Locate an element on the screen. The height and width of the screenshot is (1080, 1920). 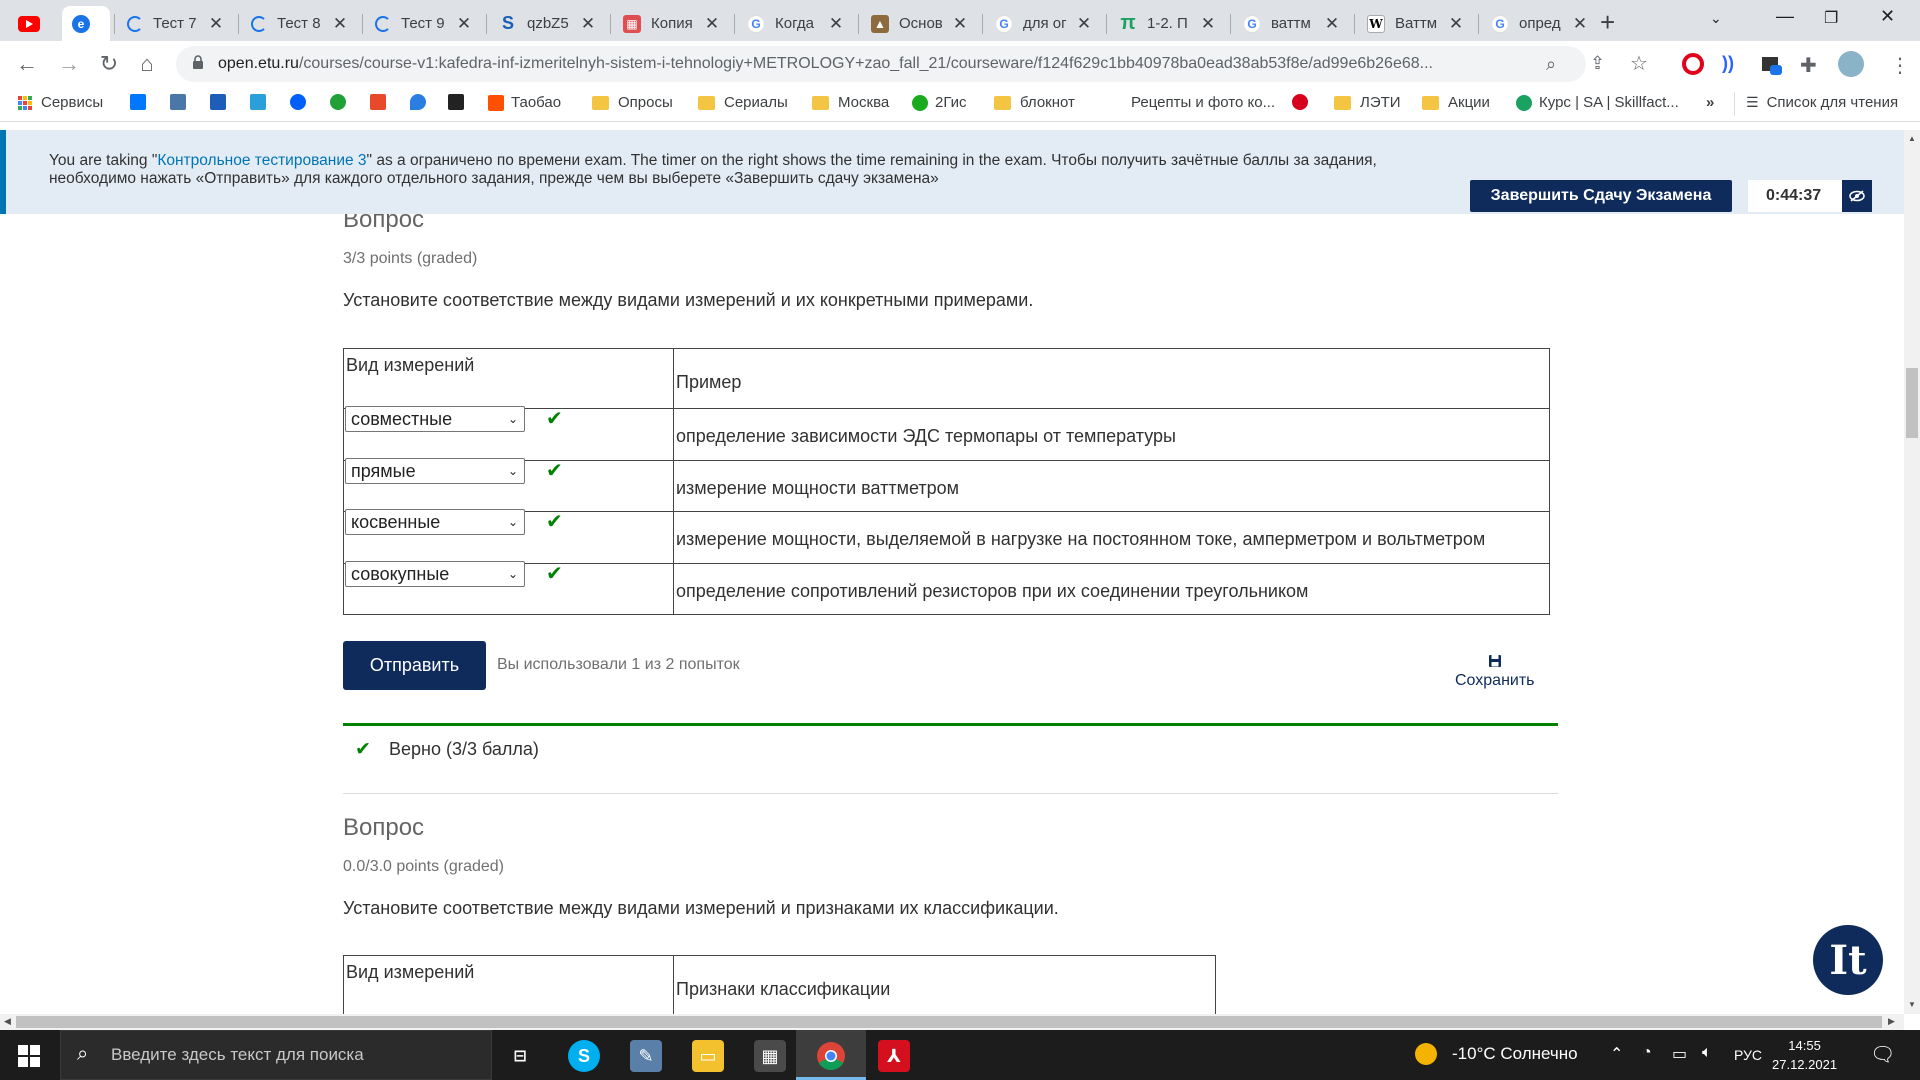
tab-kopiya: ▦ Копия ✕ is located at coordinates (672, 23).